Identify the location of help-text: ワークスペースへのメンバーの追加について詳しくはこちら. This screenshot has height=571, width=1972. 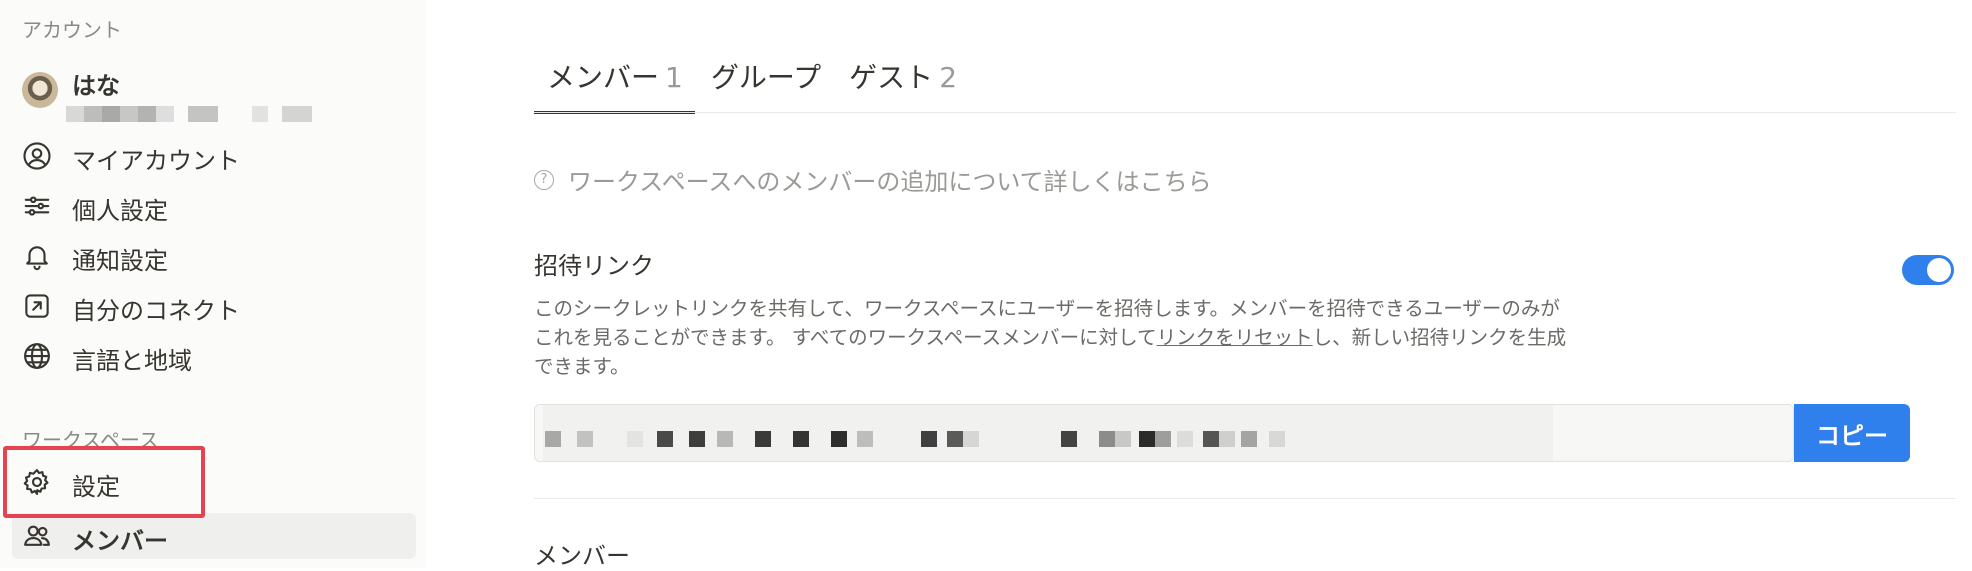
(890, 182).